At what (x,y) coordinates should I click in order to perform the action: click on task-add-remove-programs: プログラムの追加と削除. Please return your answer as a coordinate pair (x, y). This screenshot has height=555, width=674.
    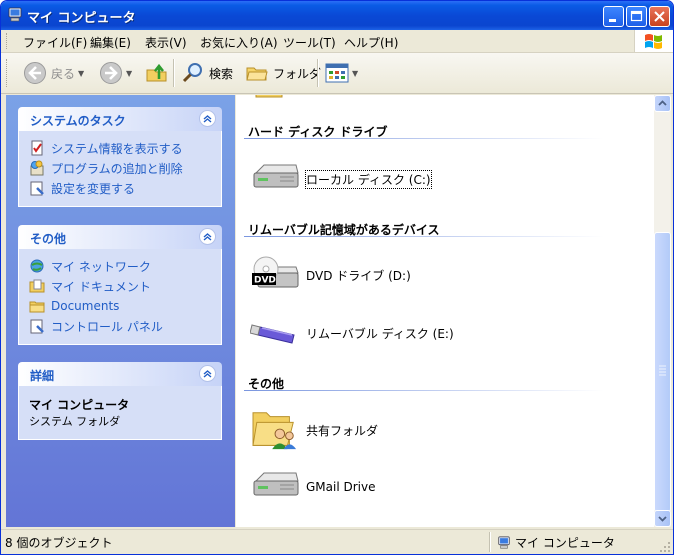
    Looking at the image, I should click on (120, 168).